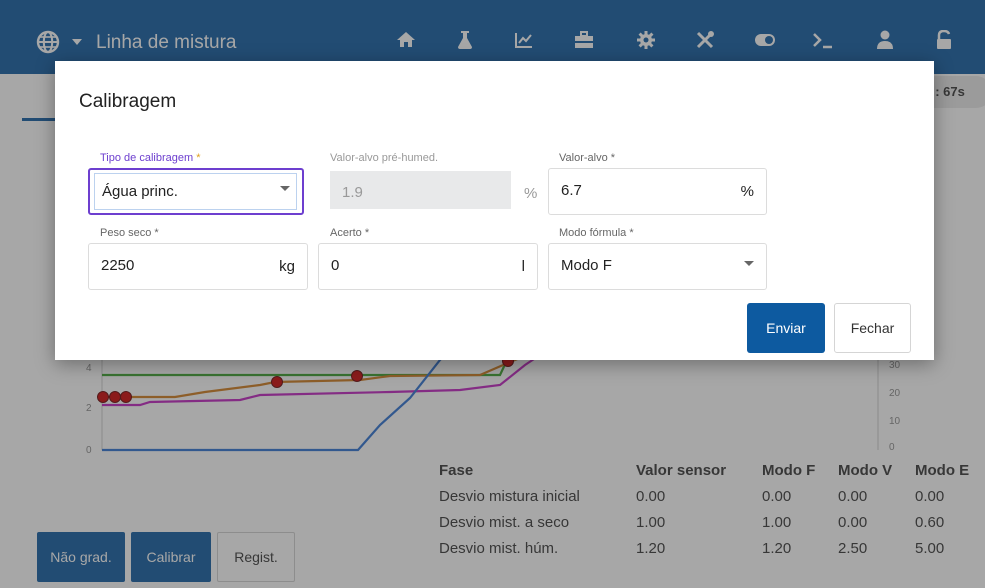  Describe the element at coordinates (287, 266) in the screenshot. I see `peso-seco-unit: kg` at that location.